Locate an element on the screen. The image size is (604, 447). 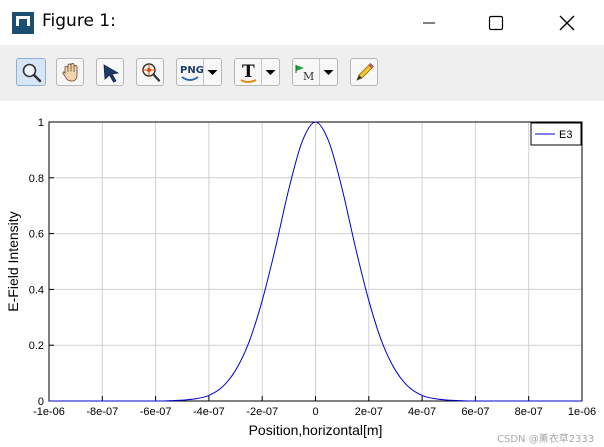
close-icon is located at coordinates (567, 22).